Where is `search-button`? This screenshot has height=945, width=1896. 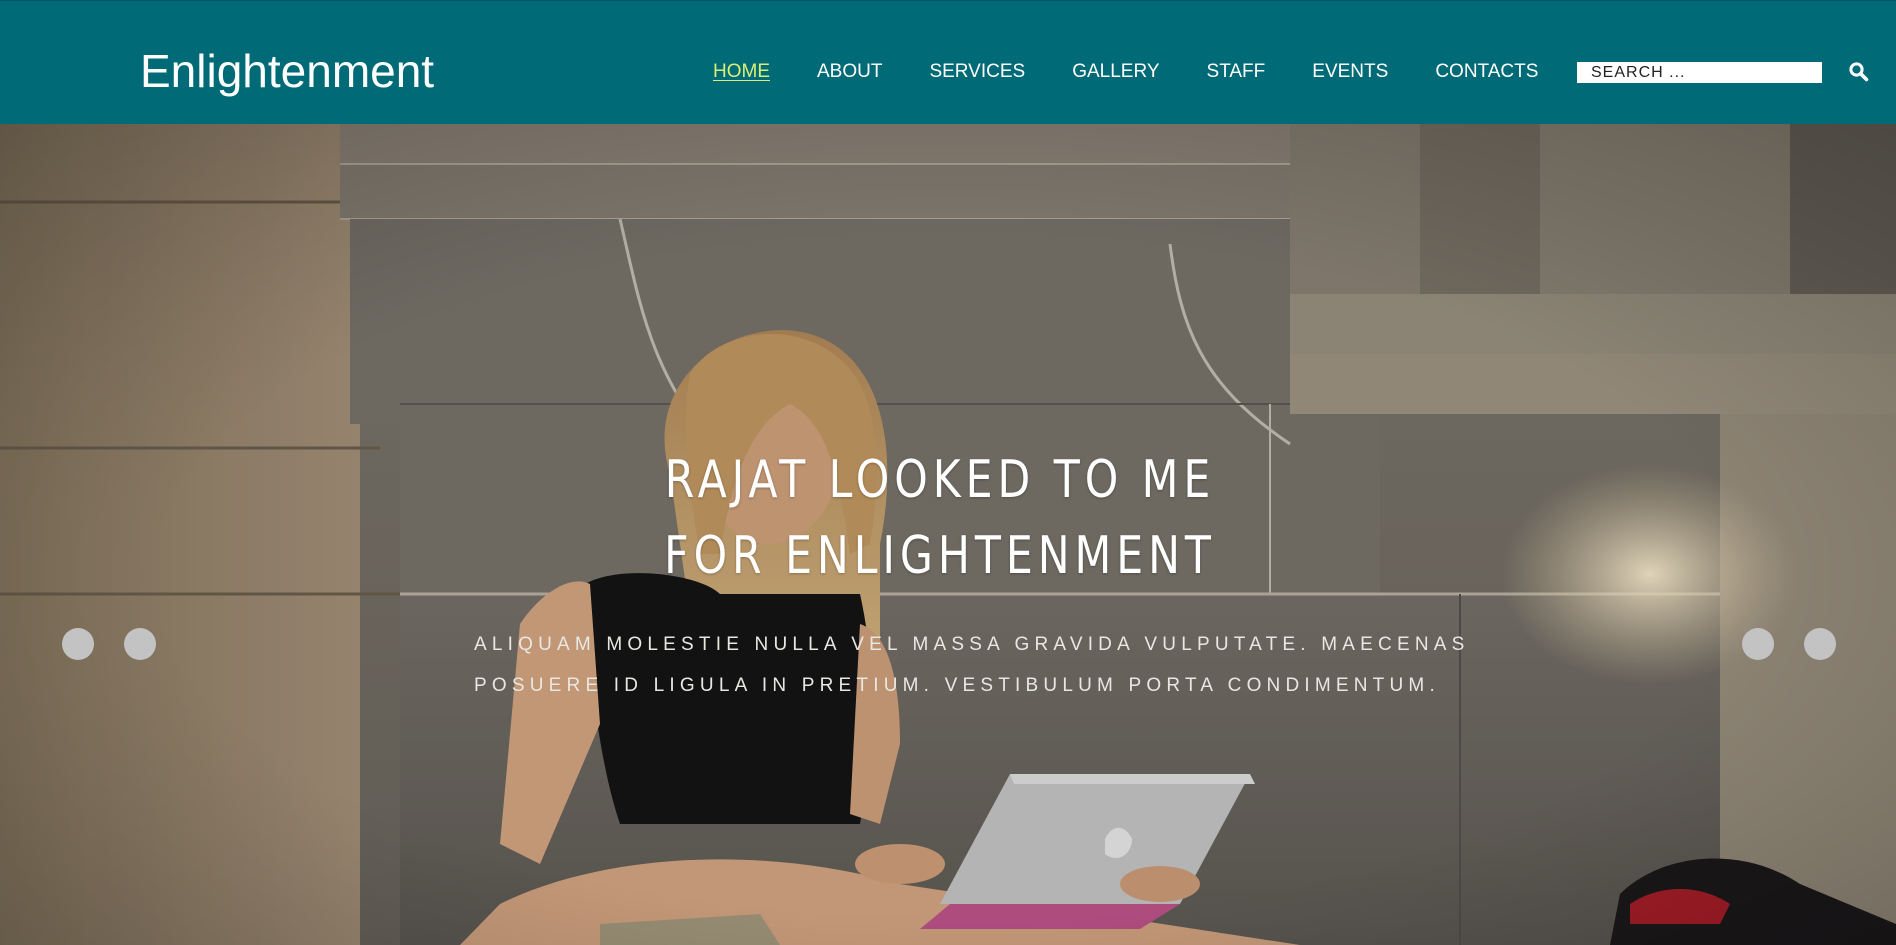
search-button is located at coordinates (1859, 72).